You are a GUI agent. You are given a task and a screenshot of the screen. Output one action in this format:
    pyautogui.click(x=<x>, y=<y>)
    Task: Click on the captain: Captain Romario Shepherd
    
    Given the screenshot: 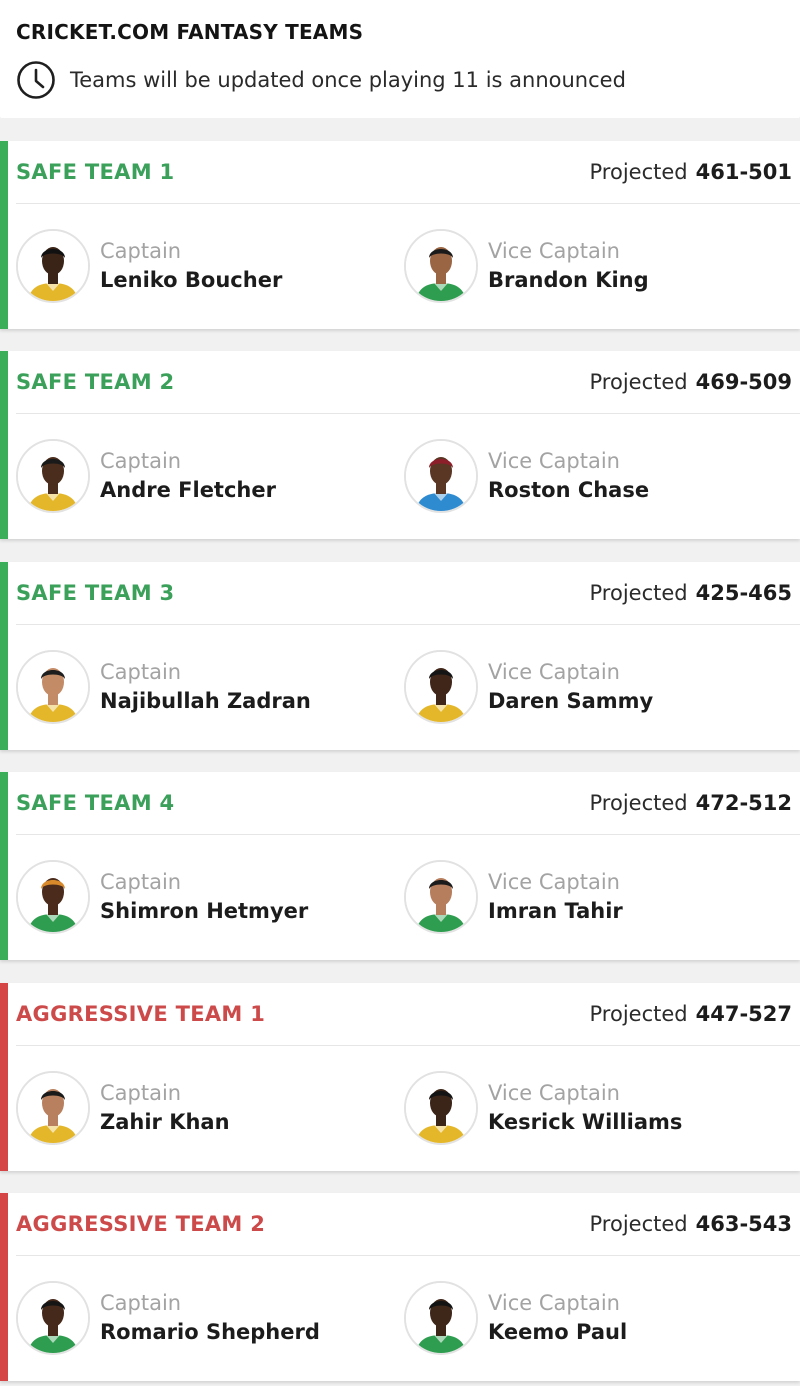 What is the action you would take?
    pyautogui.click(x=168, y=1318)
    